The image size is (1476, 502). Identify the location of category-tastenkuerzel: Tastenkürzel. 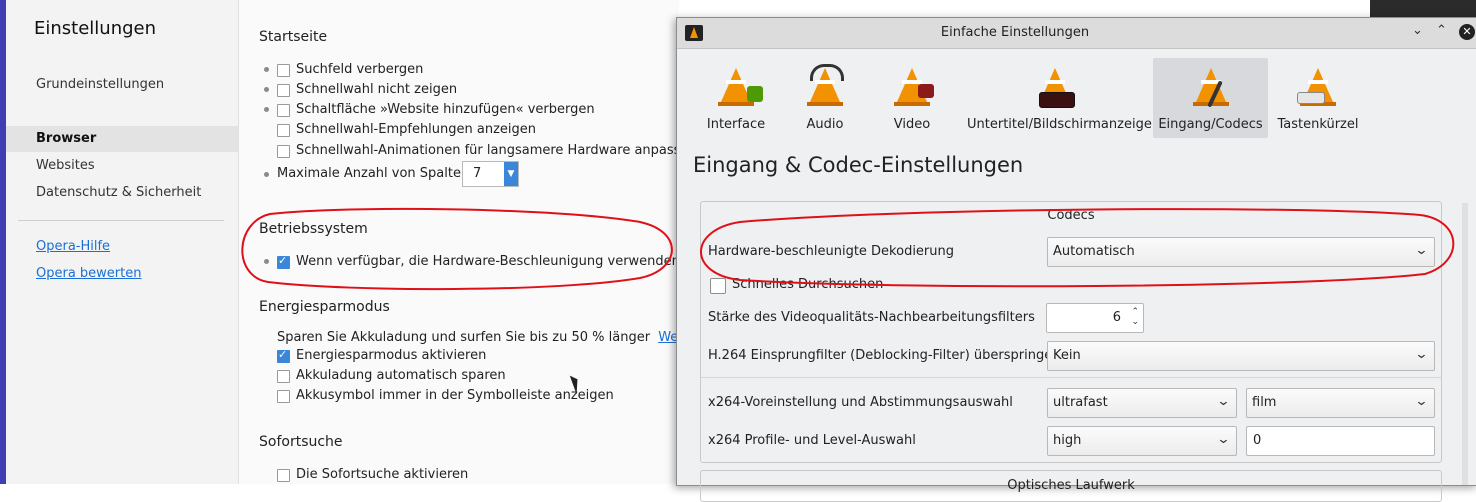
(1318, 98).